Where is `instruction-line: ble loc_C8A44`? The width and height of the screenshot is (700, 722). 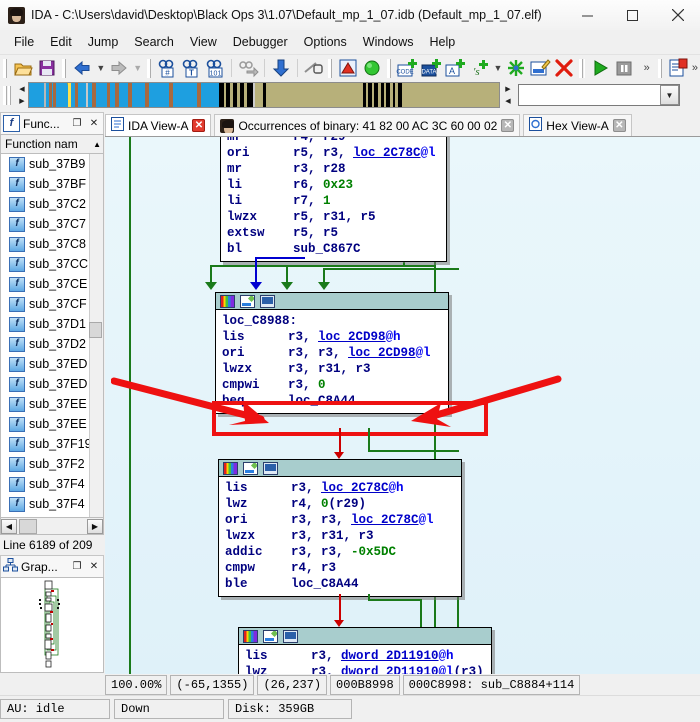 instruction-line: ble loc_C8A44 is located at coordinates (340, 584).